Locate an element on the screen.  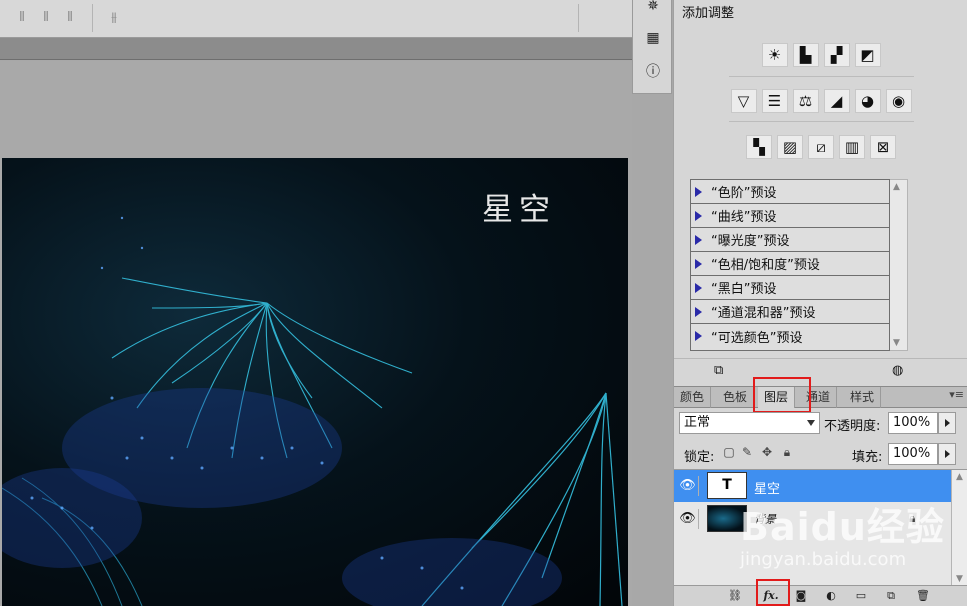
list-item: “可选颜色”预设 is located at coordinates (790, 336).